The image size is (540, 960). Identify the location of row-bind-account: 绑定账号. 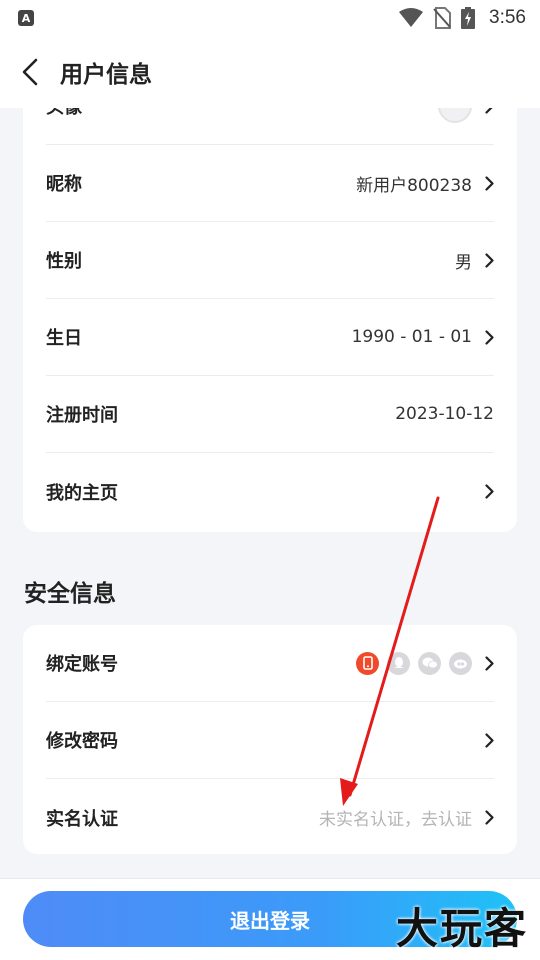
(270, 663).